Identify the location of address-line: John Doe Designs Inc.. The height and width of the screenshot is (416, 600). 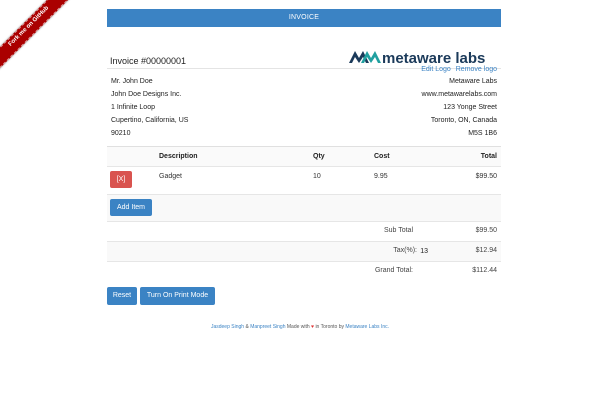
(149, 94).